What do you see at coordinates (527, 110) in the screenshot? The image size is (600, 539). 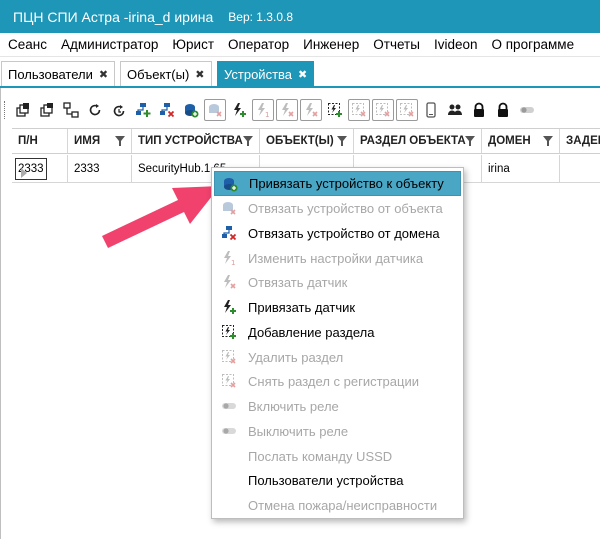 I see `toggle-icon` at bounding box center [527, 110].